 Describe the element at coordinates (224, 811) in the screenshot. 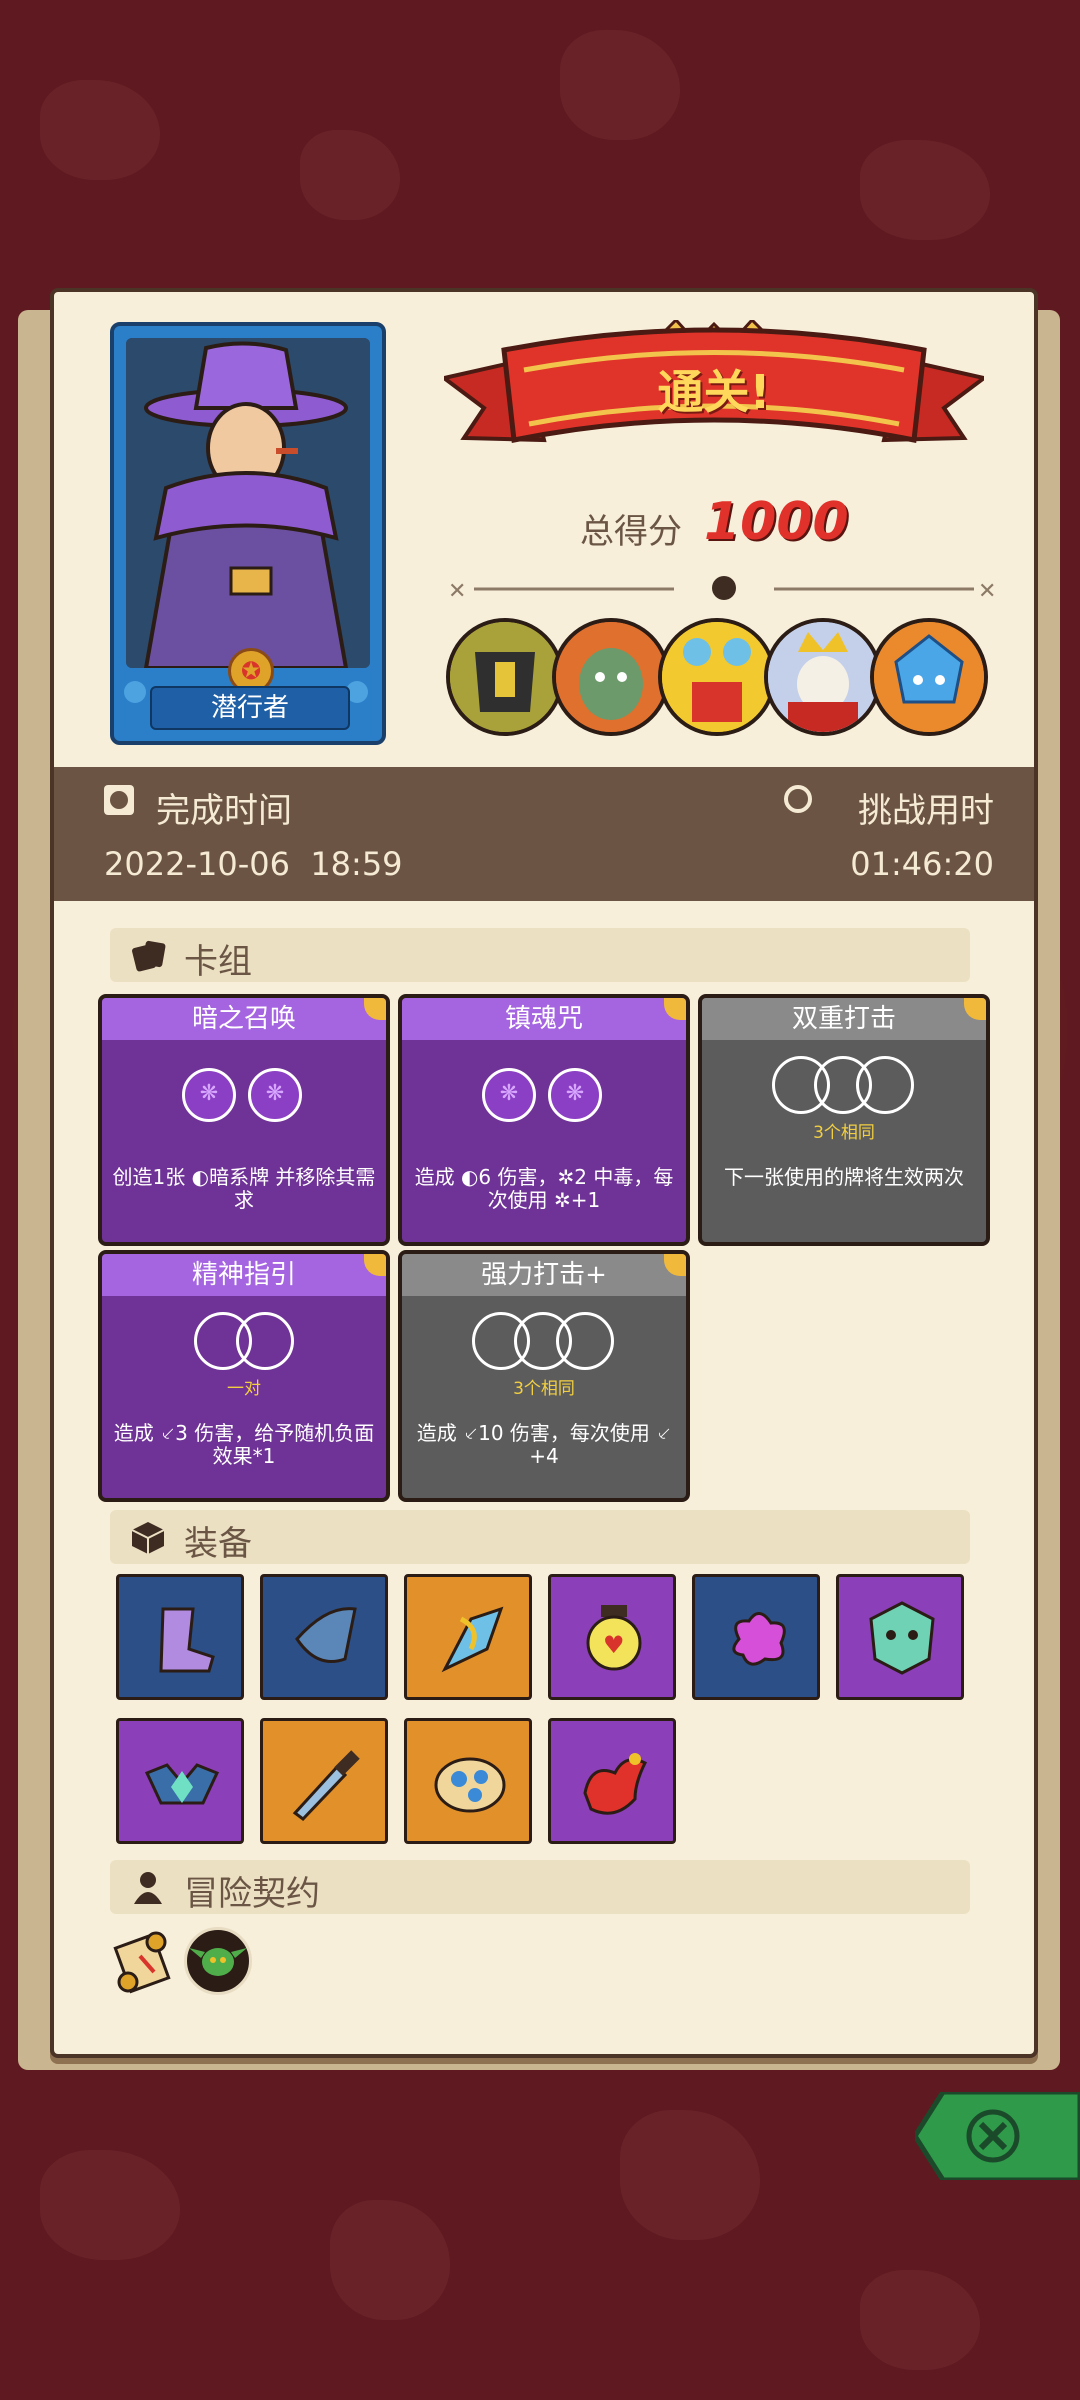

I see `finish-time-label: 完成时间` at that location.